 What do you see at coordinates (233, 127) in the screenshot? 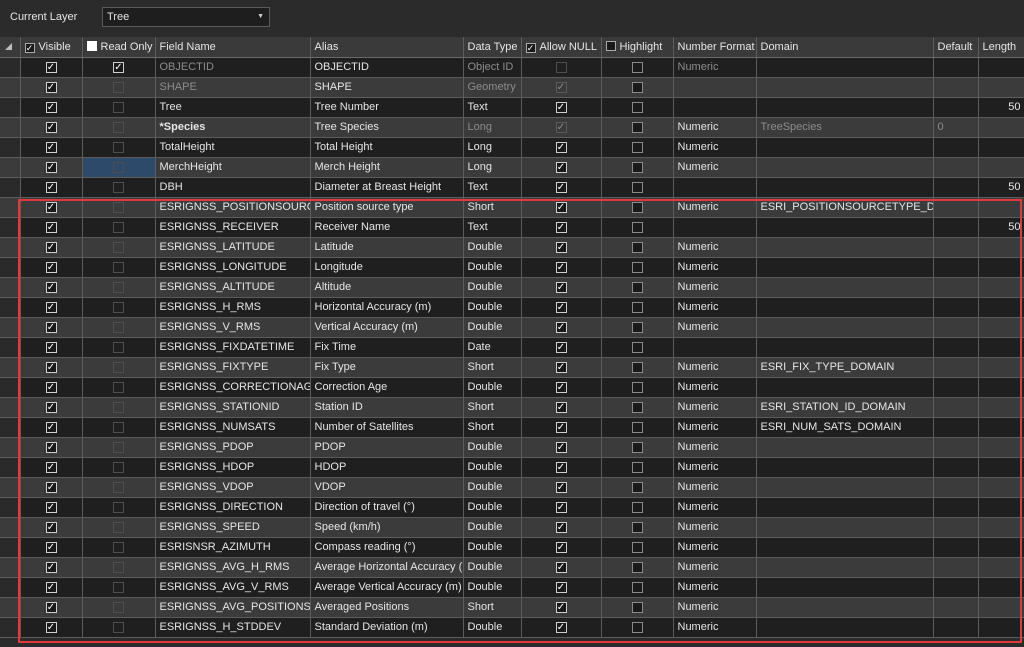
I see `field-name-cell: *Species` at bounding box center [233, 127].